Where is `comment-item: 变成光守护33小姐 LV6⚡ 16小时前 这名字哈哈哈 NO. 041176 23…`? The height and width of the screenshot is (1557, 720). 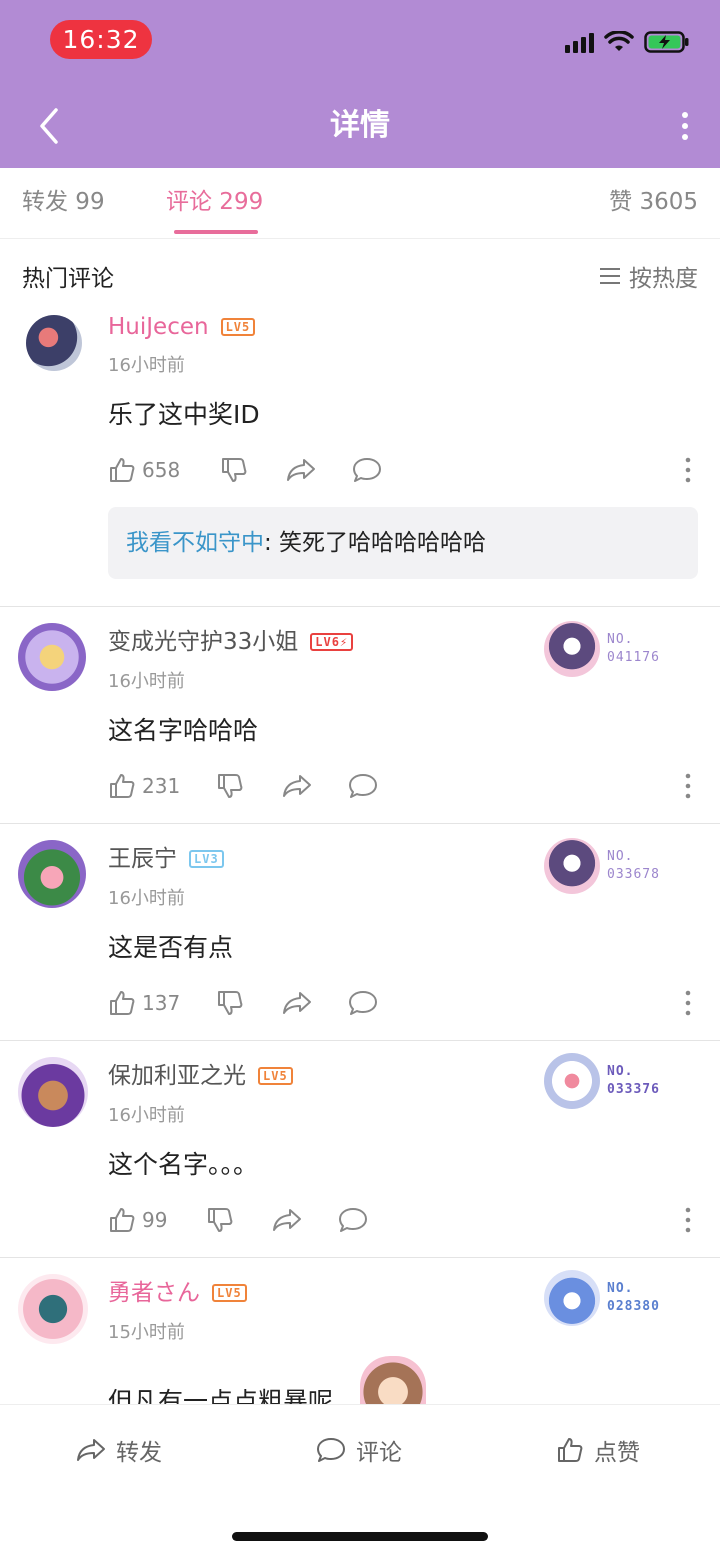
comment-item: 变成光守护33小姐 LV6⚡ 16小时前 这名字哈哈哈 NO. 041176 23… is located at coordinates (360, 715).